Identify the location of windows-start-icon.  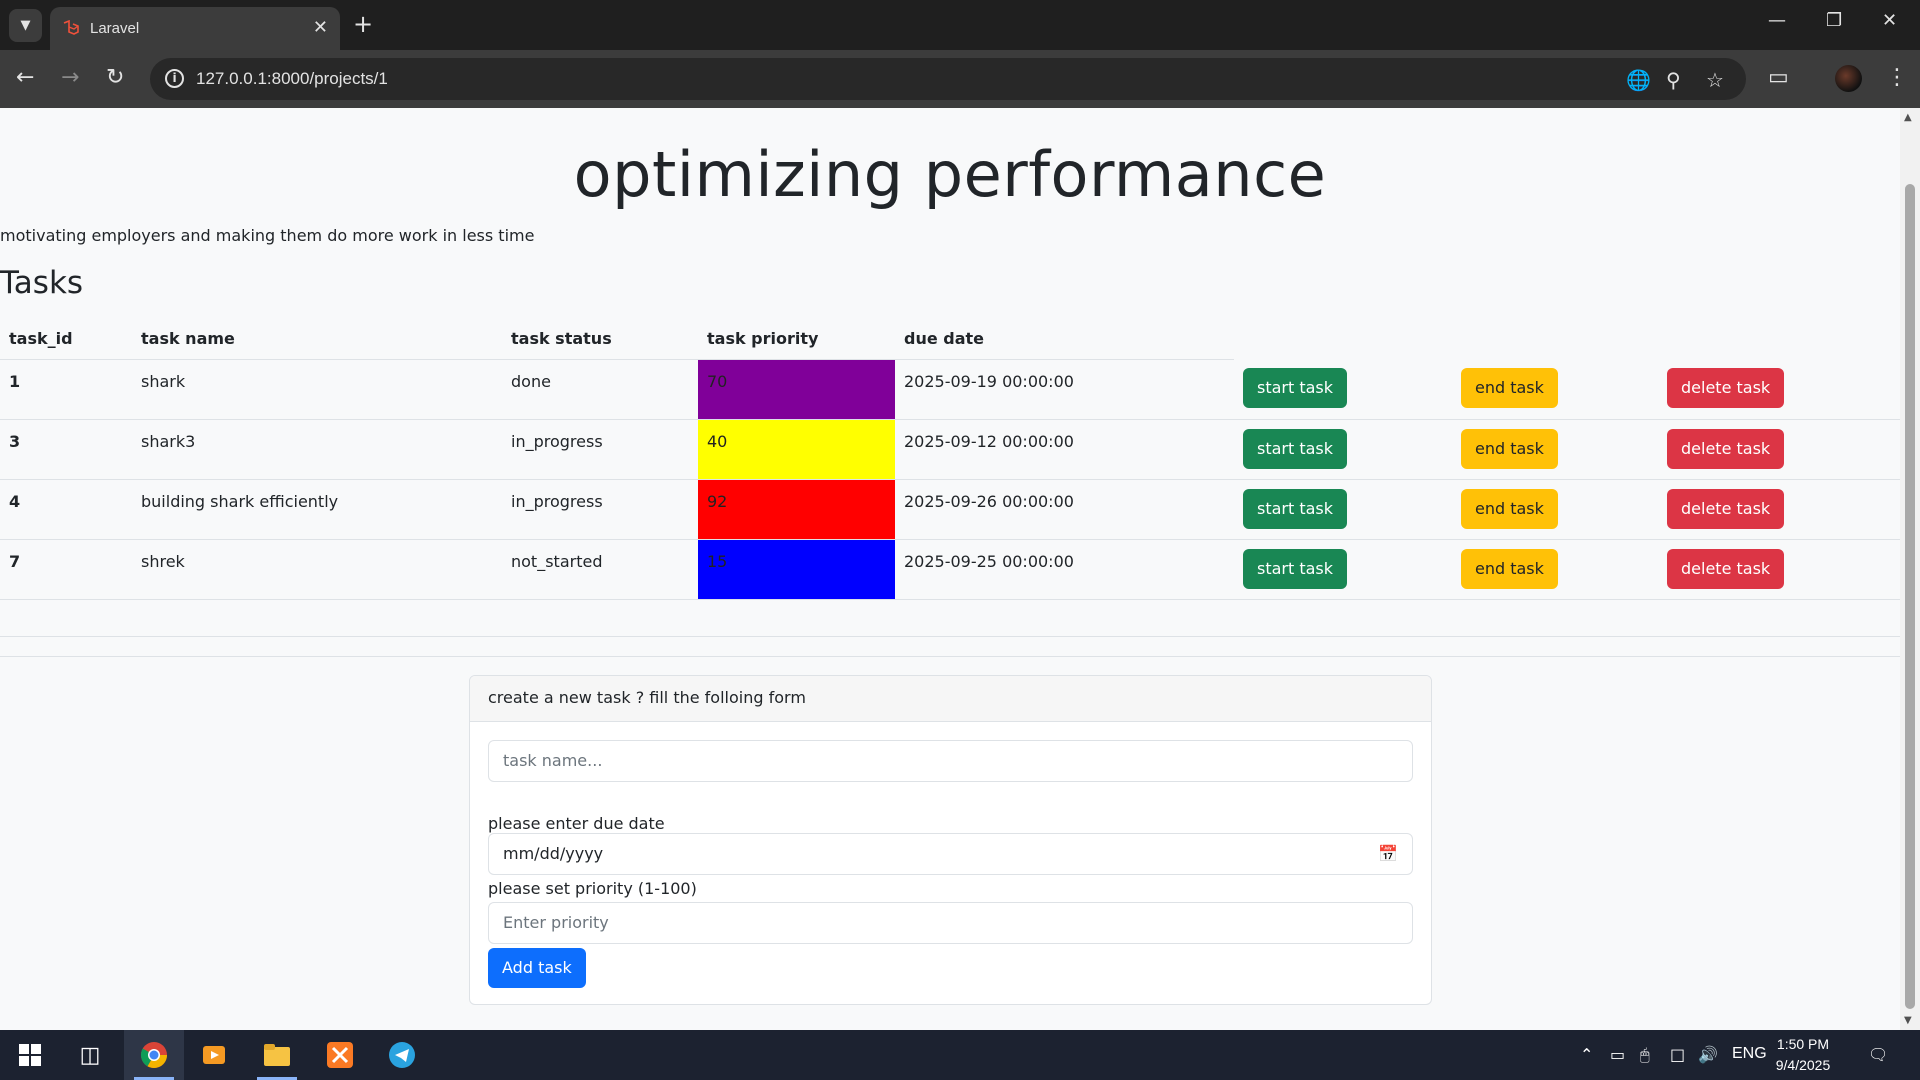
(30, 1055).